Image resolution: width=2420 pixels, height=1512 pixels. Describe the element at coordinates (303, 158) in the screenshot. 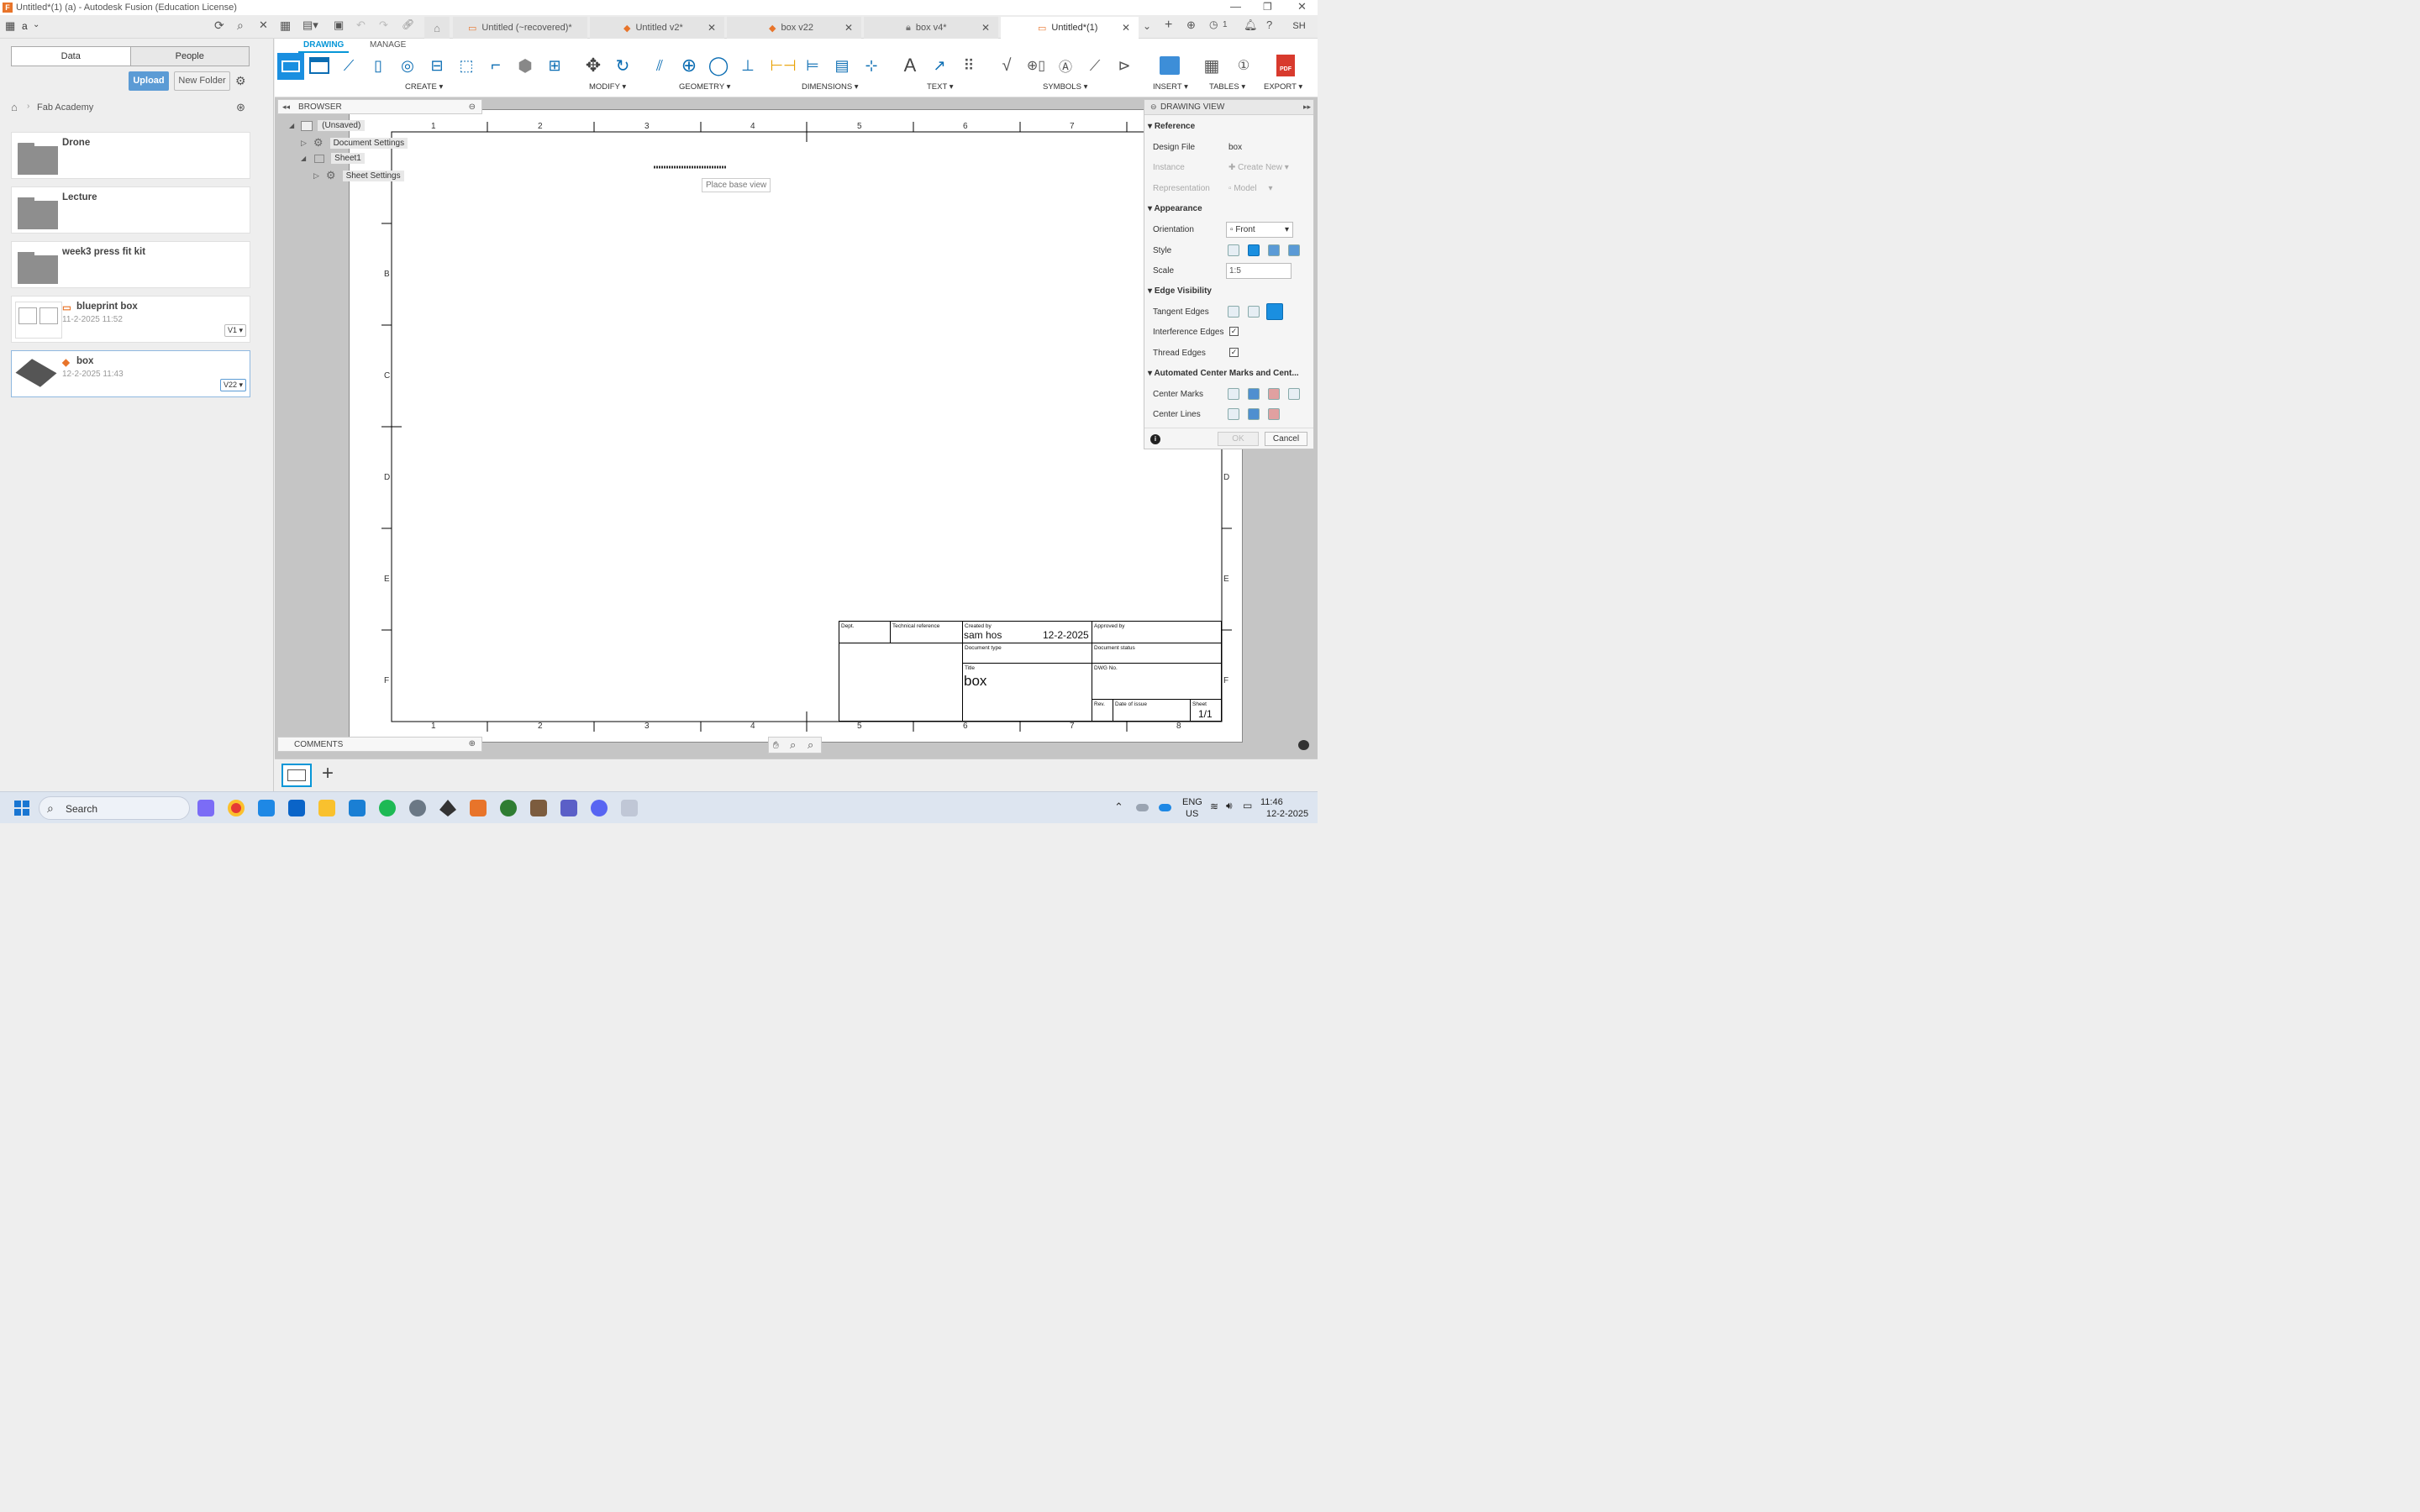

I see `expand-icon: ◢` at that location.